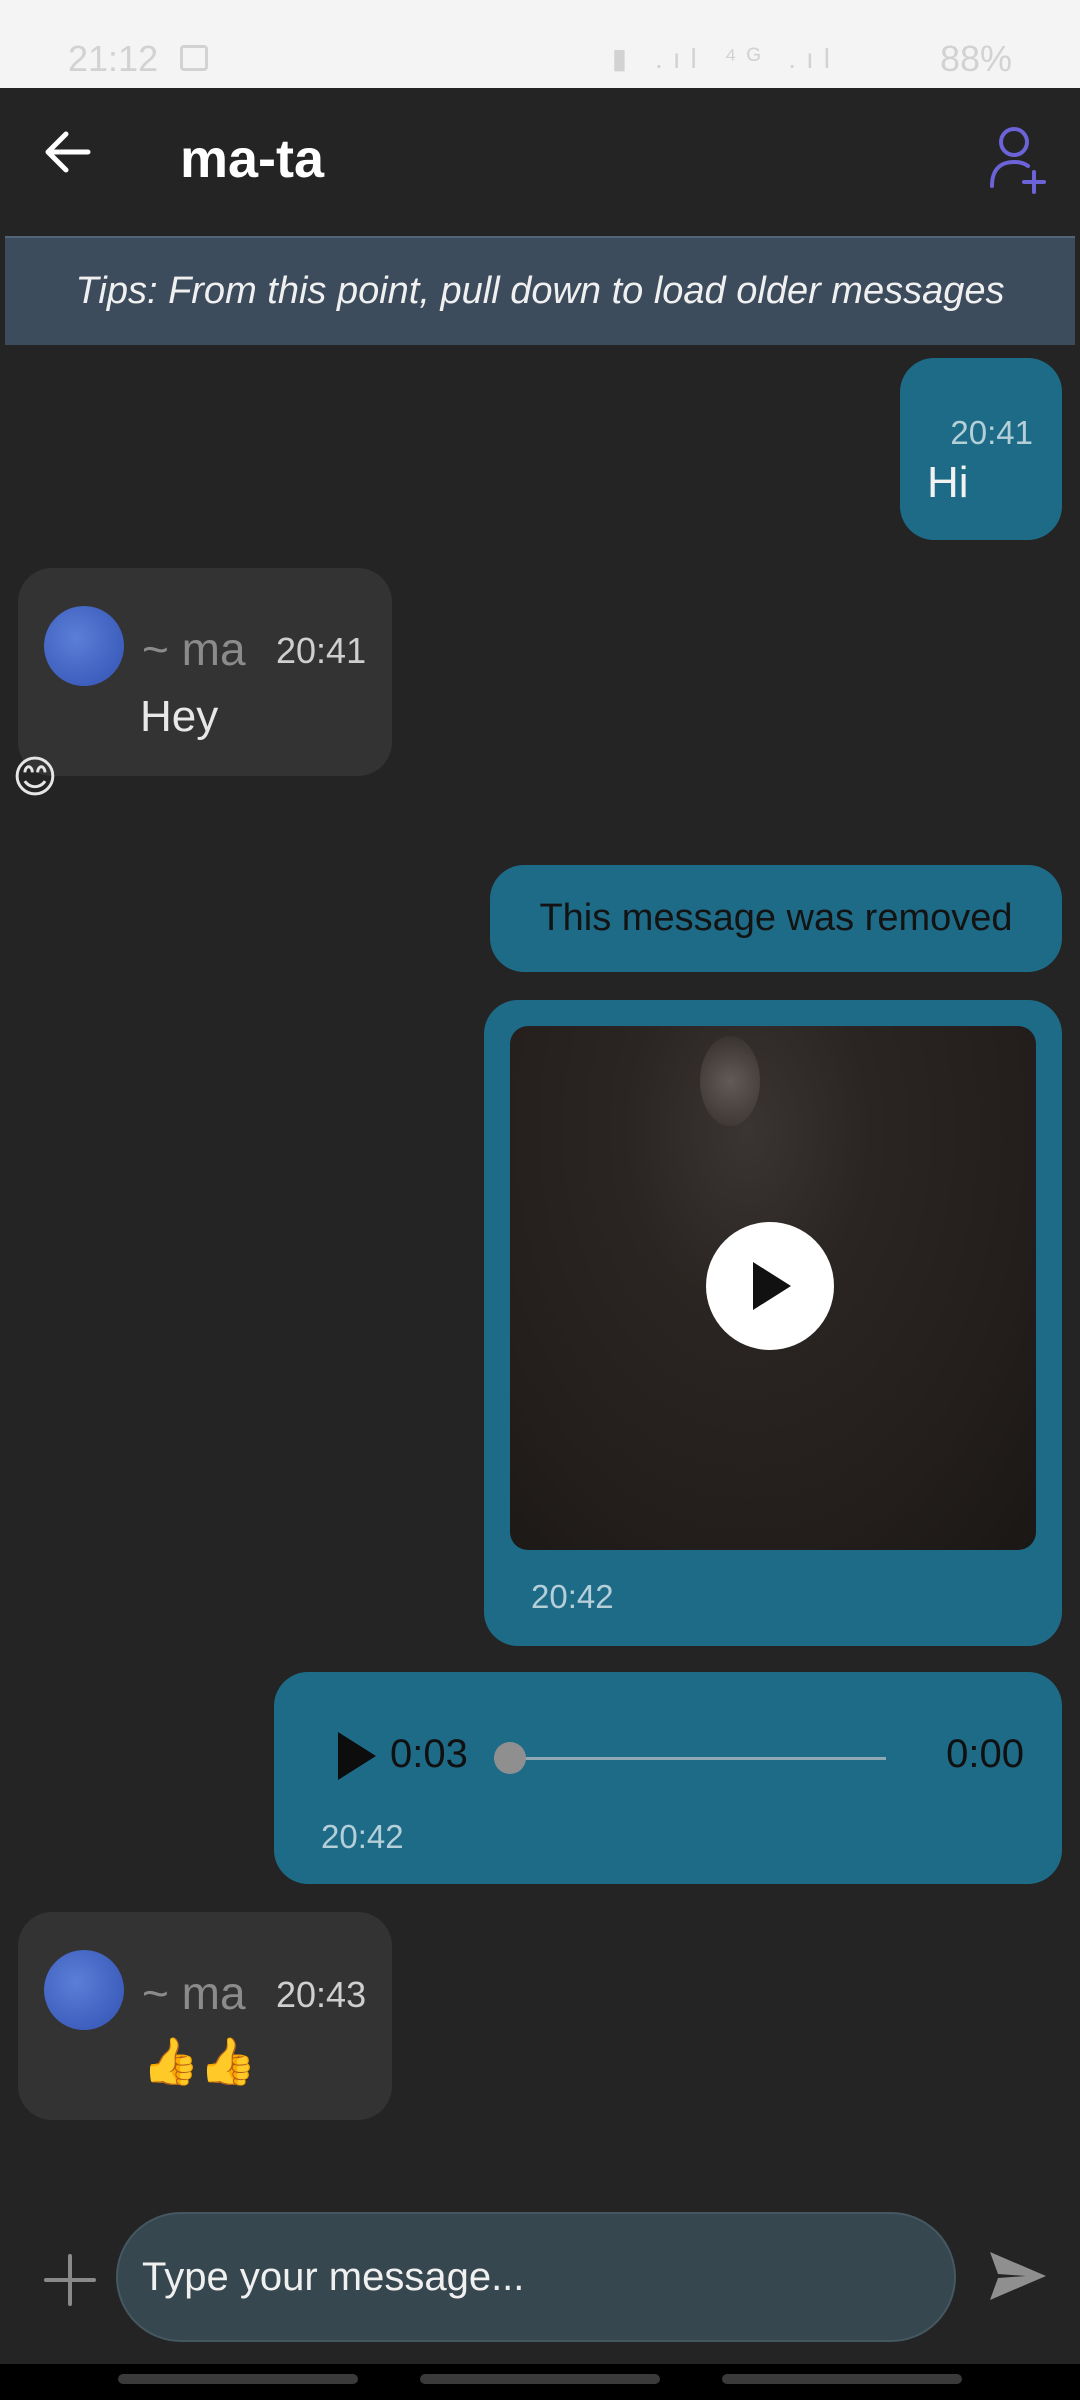  I want to click on audio-position: 0:00, so click(985, 1754).